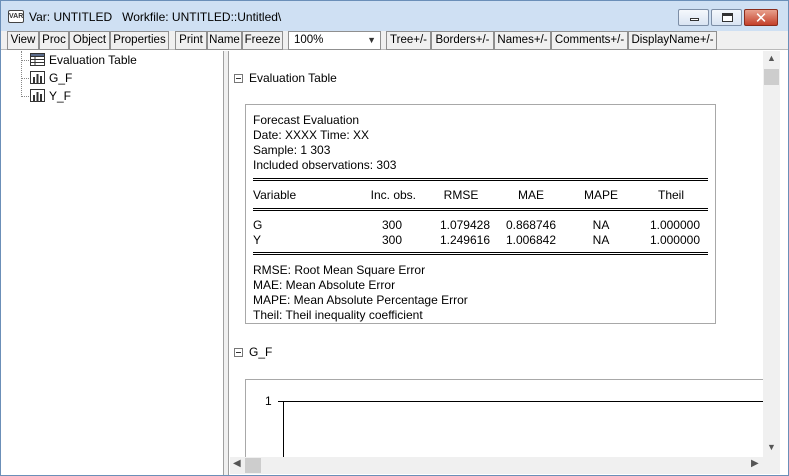 The height and width of the screenshot is (476, 789). Describe the element at coordinates (16, 16) in the screenshot. I see `var-object-icon: VAR` at that location.